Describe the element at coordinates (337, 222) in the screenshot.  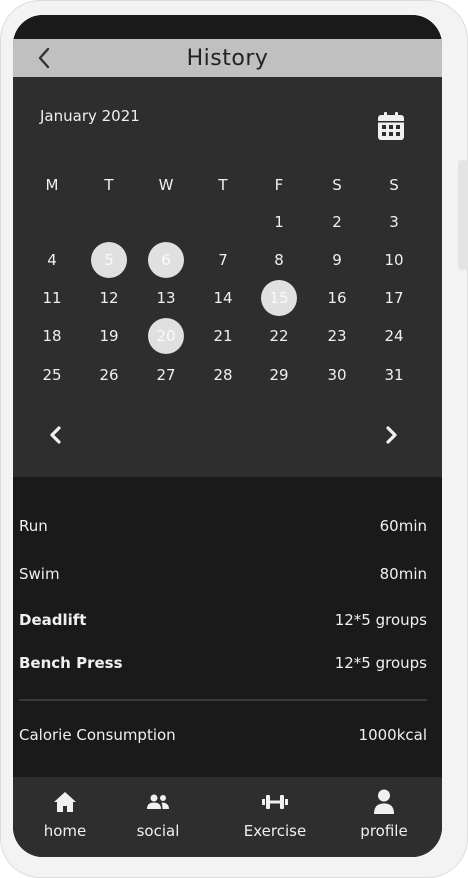
I see `calendar-day: 2` at that location.